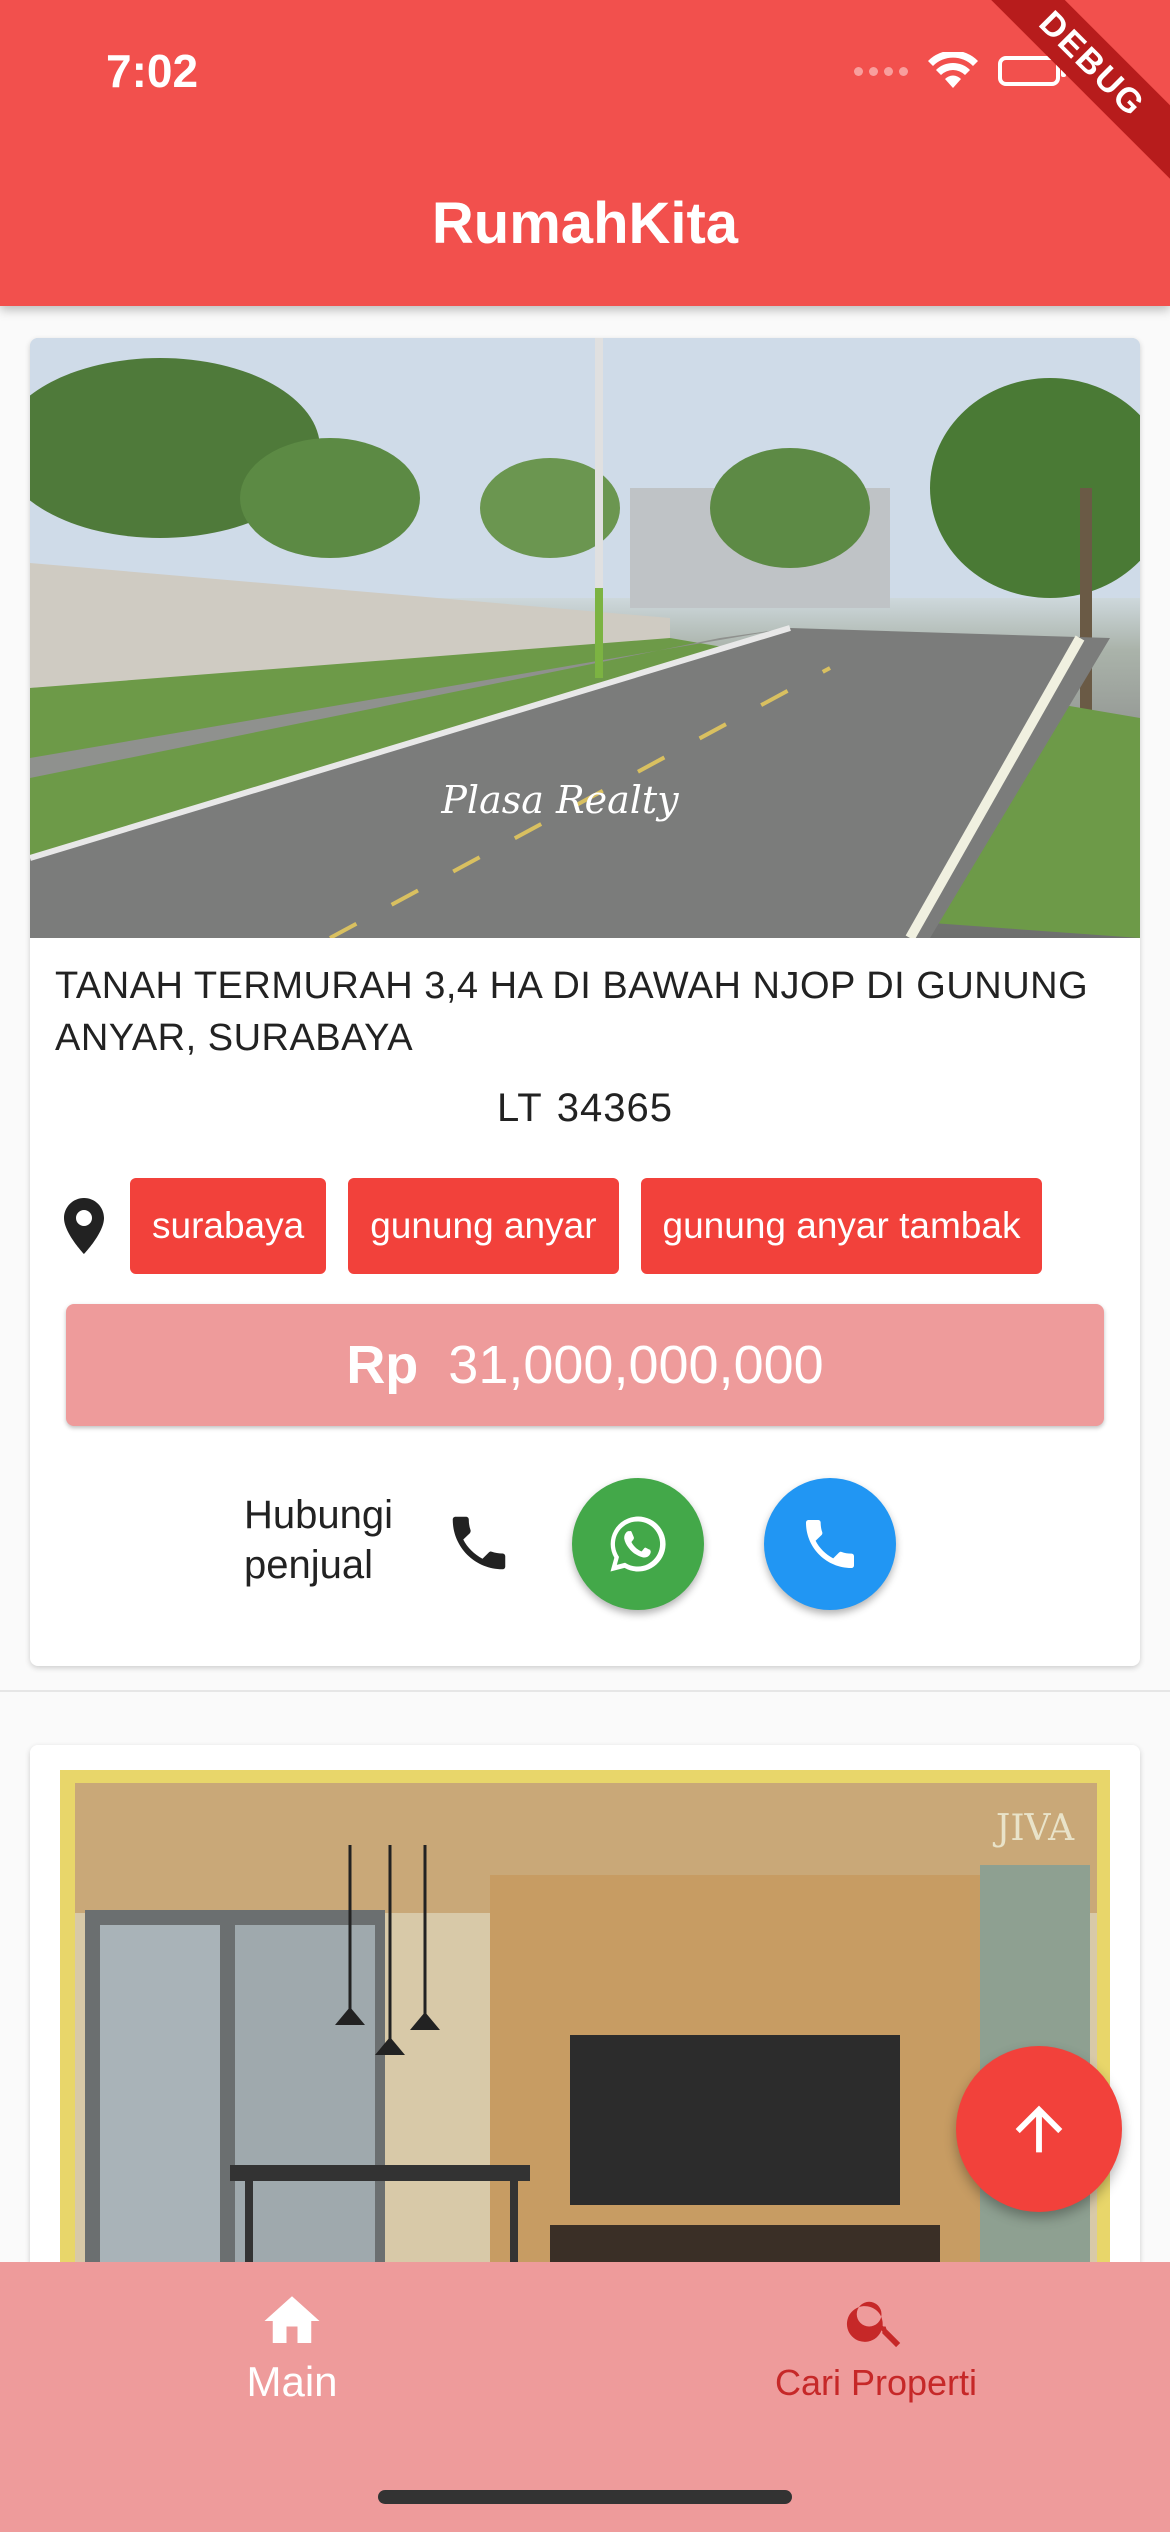 The height and width of the screenshot is (2532, 1170). What do you see at coordinates (382, 1365) in the screenshot?
I see `price-currency: Rp` at bounding box center [382, 1365].